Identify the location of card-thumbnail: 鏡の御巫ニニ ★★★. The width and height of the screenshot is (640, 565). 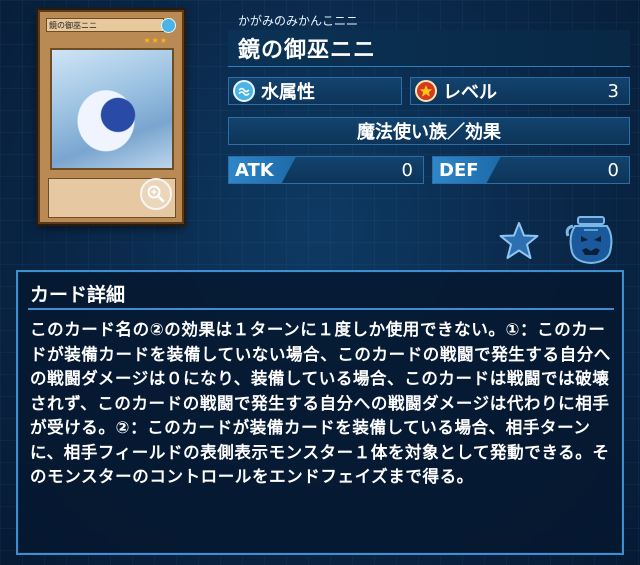
(111, 117).